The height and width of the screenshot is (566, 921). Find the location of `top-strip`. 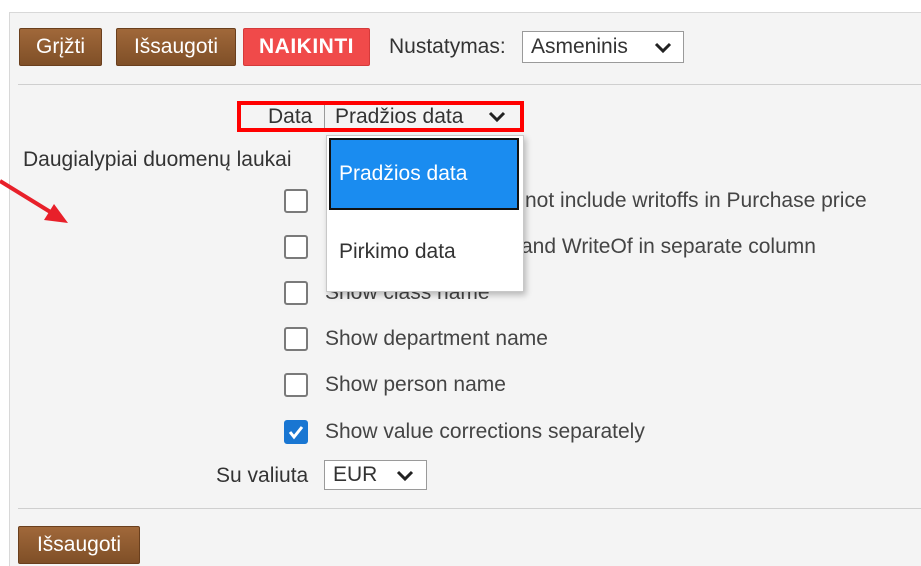

top-strip is located at coordinates (460, 5).